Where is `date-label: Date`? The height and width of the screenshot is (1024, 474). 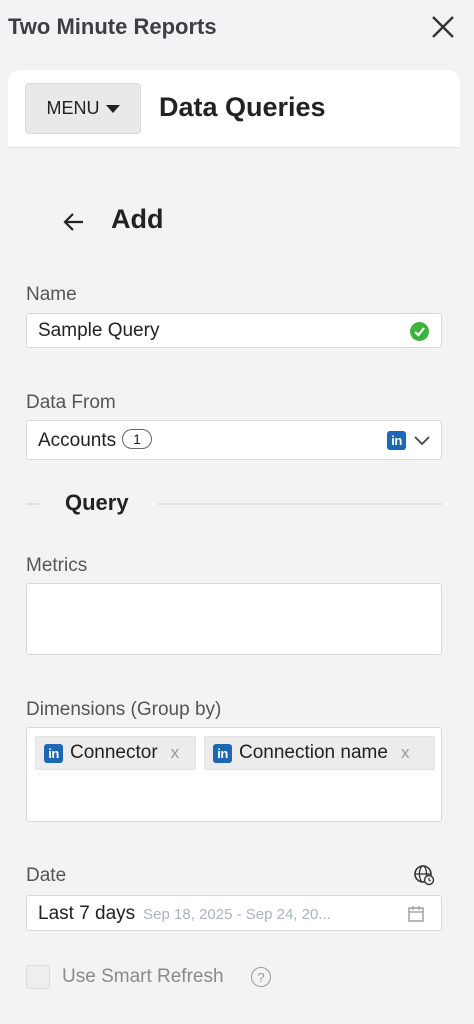
date-label: Date is located at coordinates (46, 875).